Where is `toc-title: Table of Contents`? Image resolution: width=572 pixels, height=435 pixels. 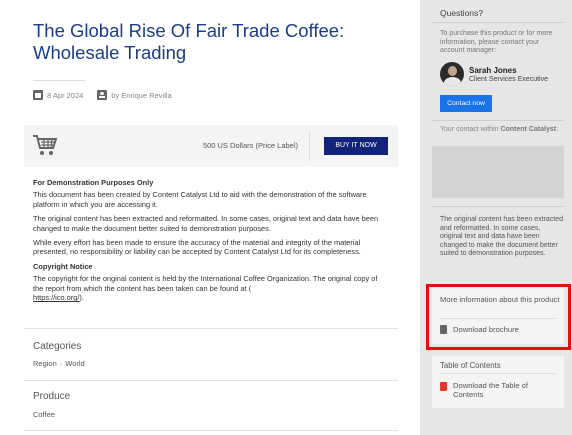
toc-title: Table of Contents is located at coordinates (470, 365).